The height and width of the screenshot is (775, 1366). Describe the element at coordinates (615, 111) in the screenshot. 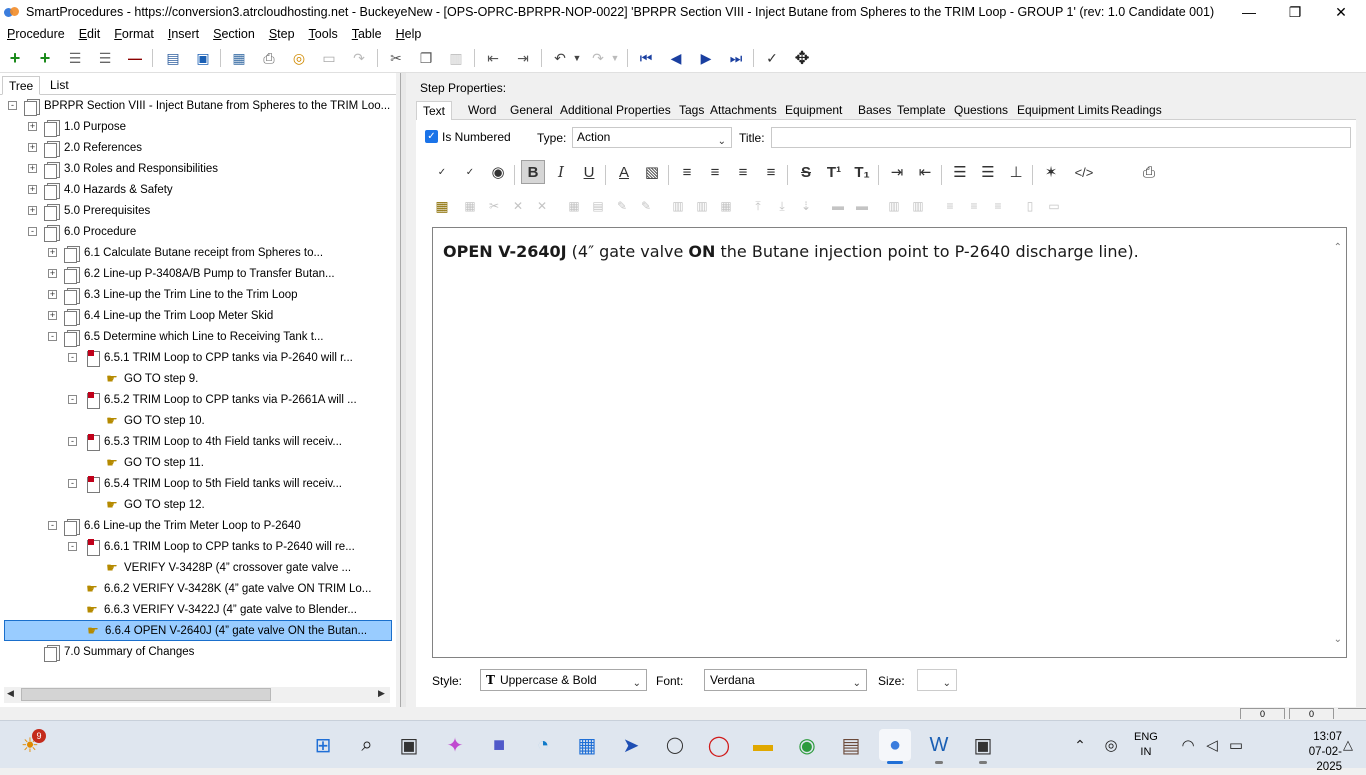

I see `tab-additional-properties: Additional Properties` at that location.